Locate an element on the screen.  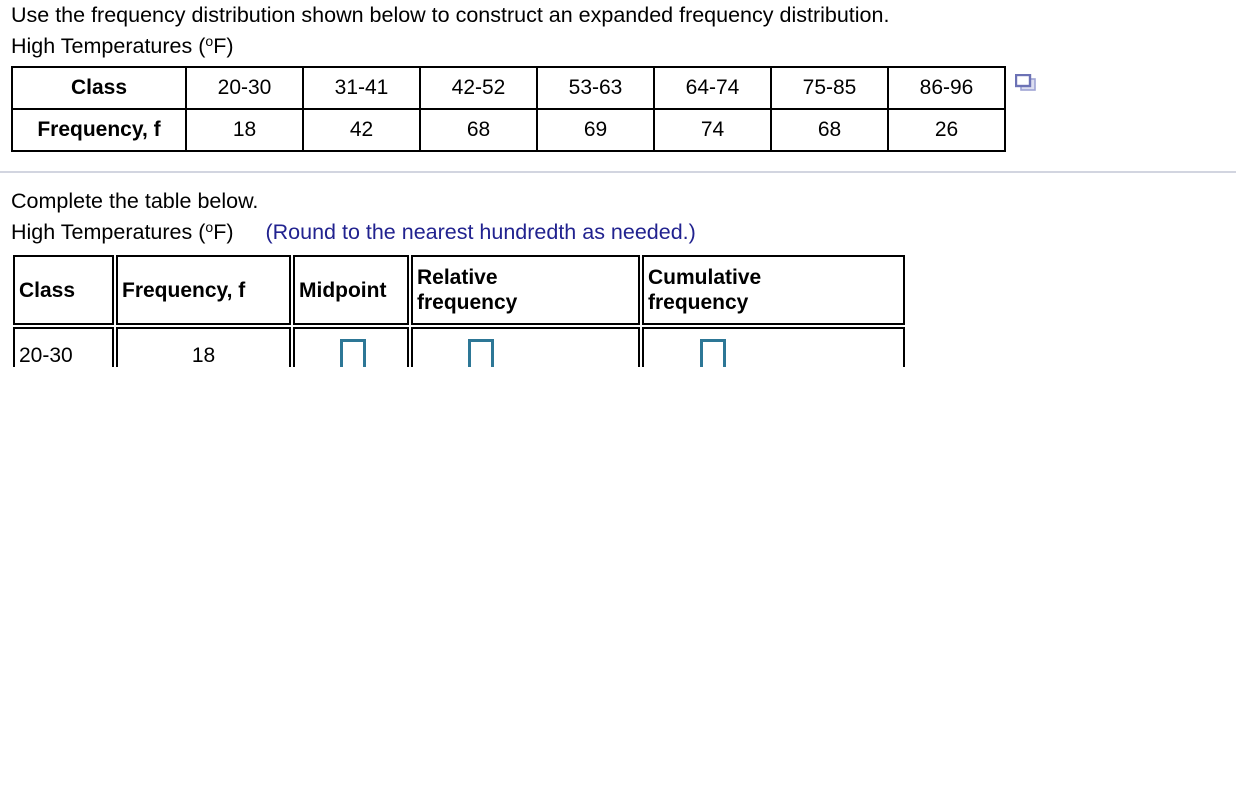
copy-icon is located at coordinates (1025, 83).